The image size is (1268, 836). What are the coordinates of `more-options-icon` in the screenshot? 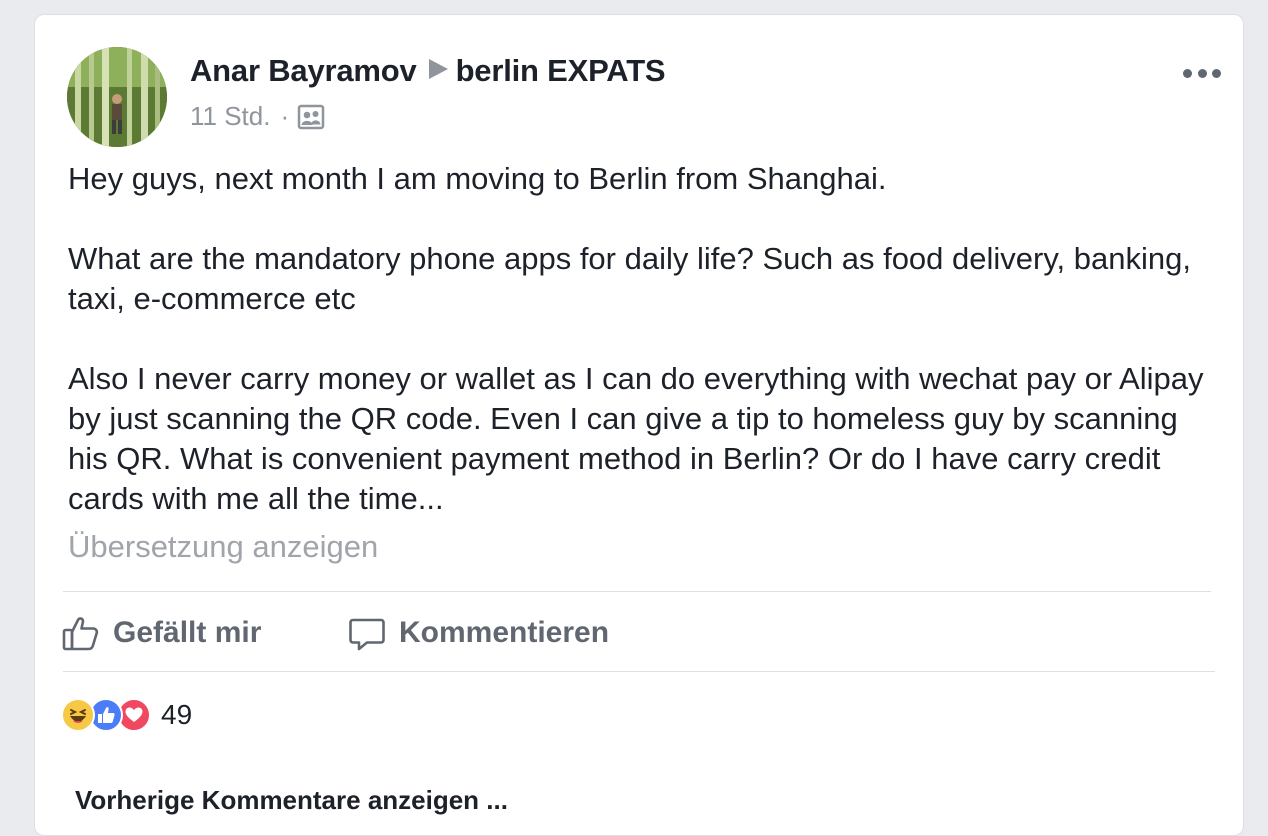 It's located at (1202, 73).